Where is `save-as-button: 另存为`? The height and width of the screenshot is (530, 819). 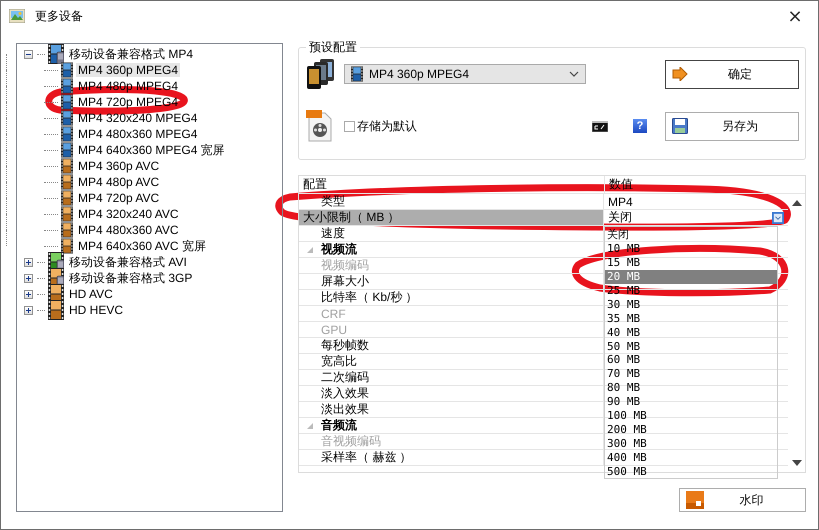
save-as-button: 另存为 is located at coordinates (732, 126).